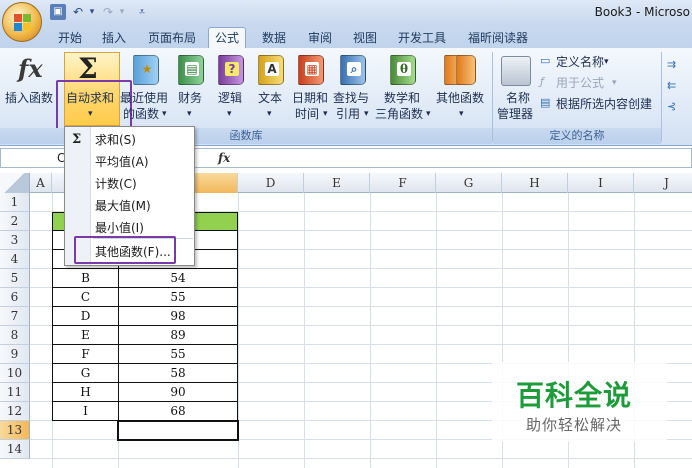 The width and height of the screenshot is (692, 468). Describe the element at coordinates (545, 102) in the screenshot. I see `create-from-selection-icon: ▤` at that location.